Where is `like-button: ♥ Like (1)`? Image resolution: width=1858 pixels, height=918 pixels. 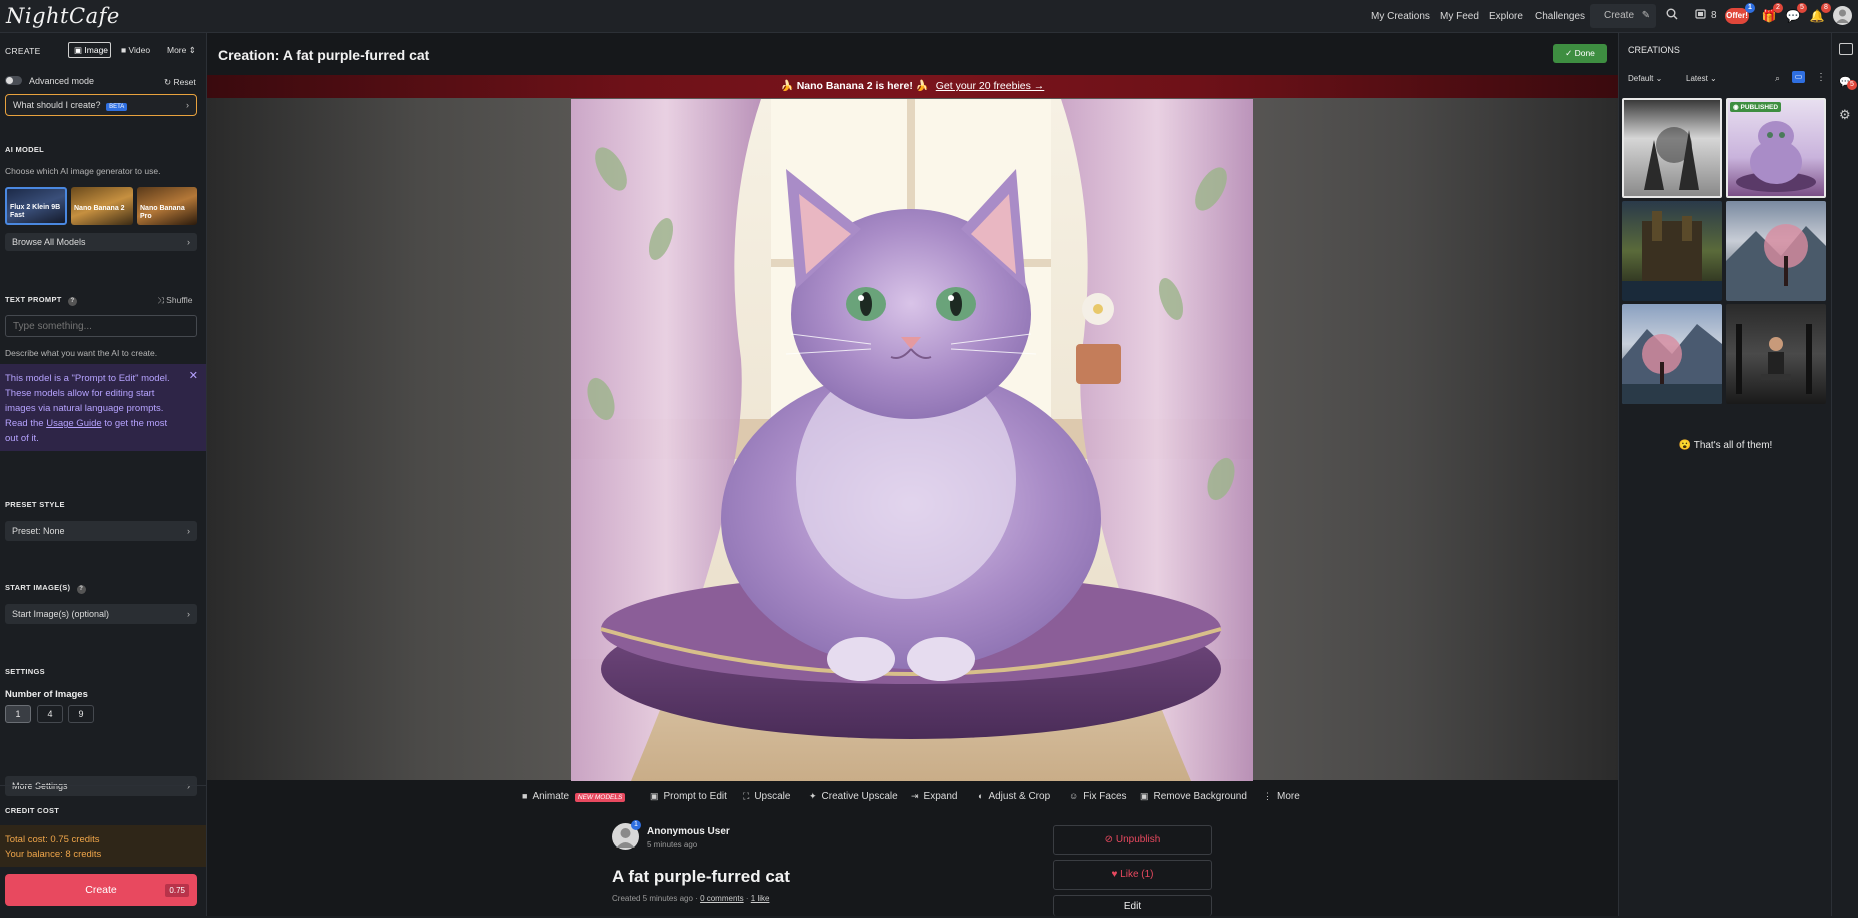 like-button: ♥ Like (1) is located at coordinates (1132, 875).